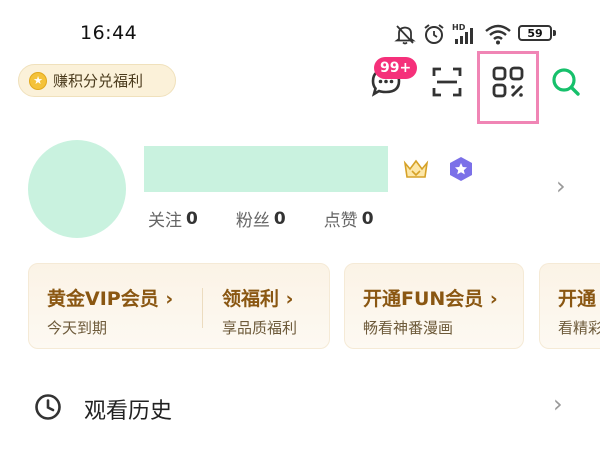  I want to click on earn-points-label: 赚积分兑福利, so click(98, 81).